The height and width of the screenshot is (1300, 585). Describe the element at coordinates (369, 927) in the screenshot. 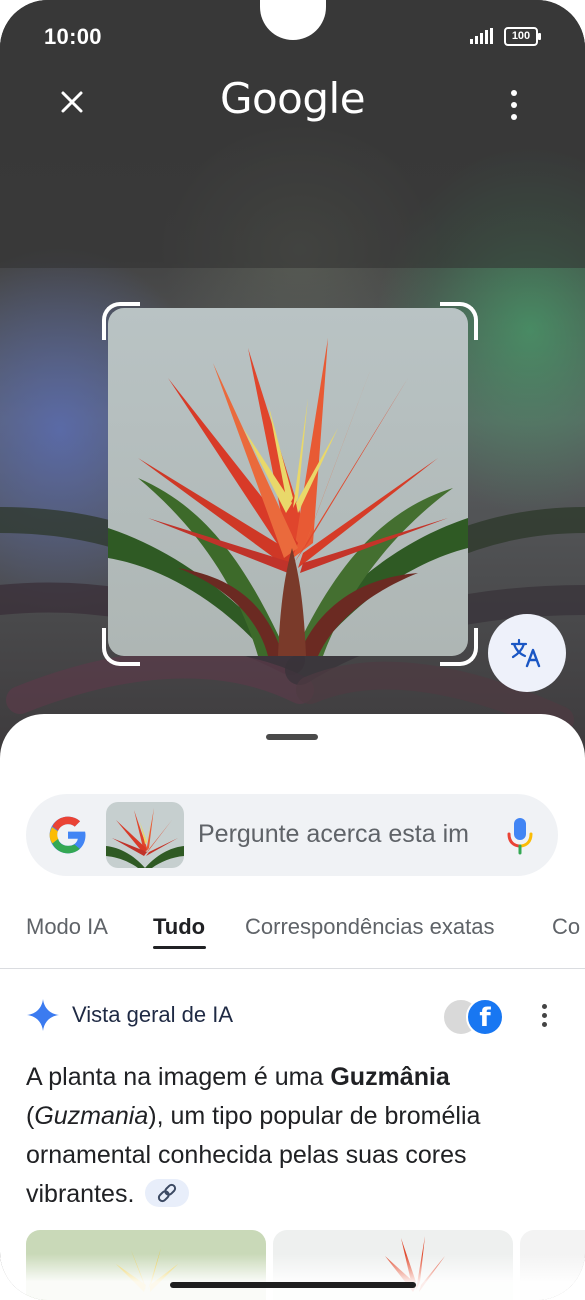

I see `tab-correspondencias-exatas: Correspondências exatas` at that location.